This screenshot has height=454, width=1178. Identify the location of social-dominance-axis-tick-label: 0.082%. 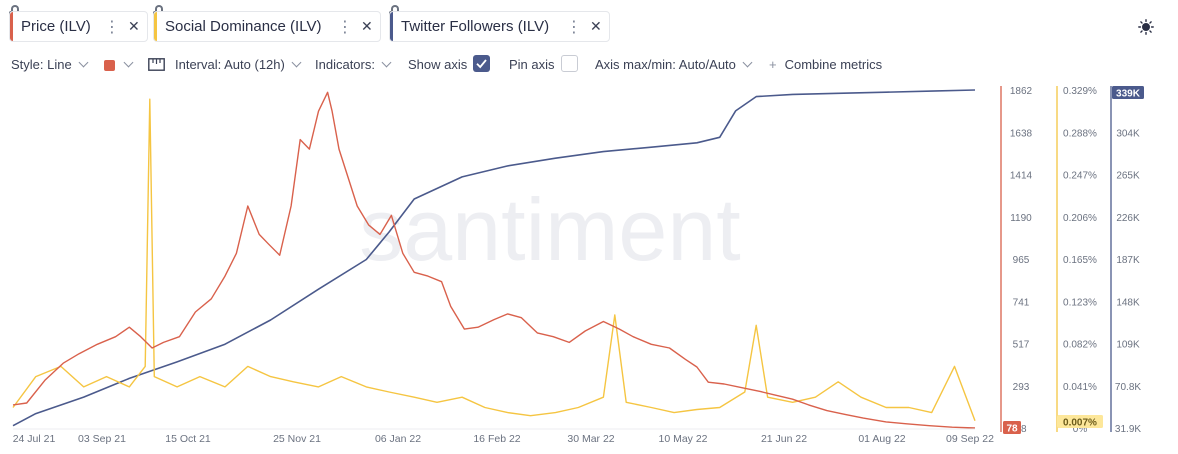
(1080, 345).